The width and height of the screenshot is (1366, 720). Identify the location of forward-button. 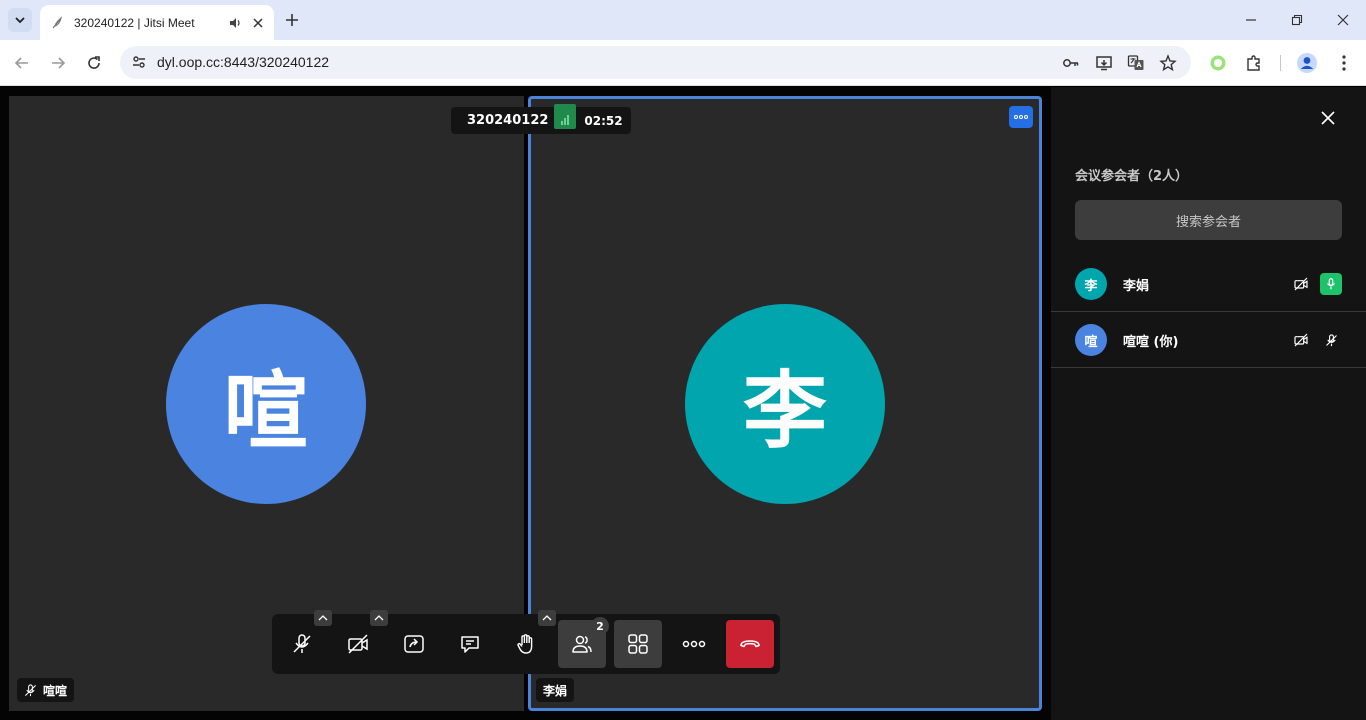
(58, 63).